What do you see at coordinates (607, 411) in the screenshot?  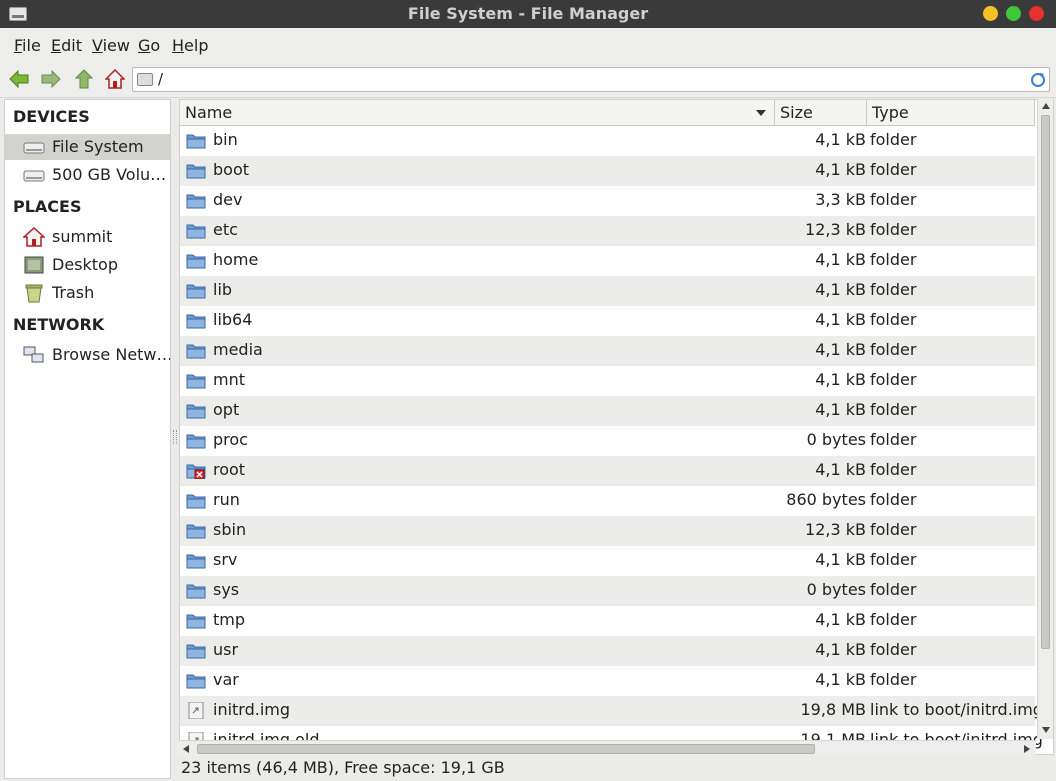 I see `table-row: opt 4,1 kB folder` at bounding box center [607, 411].